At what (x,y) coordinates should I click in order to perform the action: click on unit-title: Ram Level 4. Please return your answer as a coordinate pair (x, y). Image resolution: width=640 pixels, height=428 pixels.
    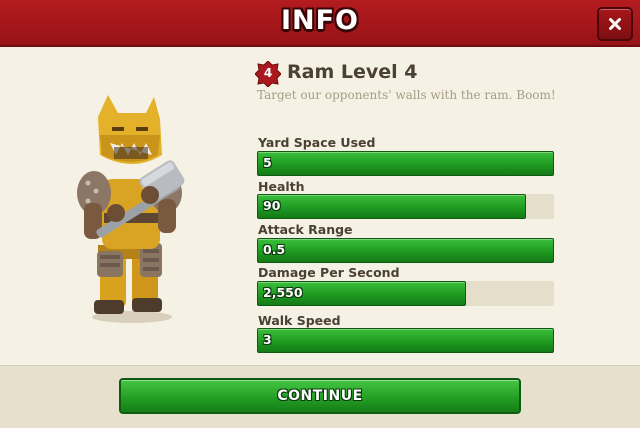
    Looking at the image, I should click on (352, 72).